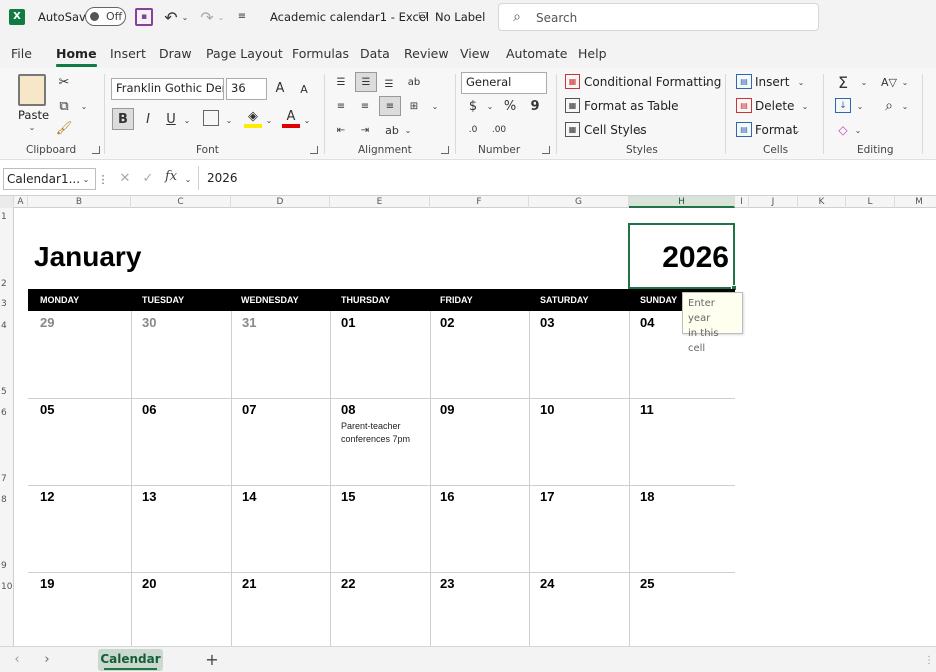 This screenshot has width=936, height=672. What do you see at coordinates (148, 178) in the screenshot?
I see `enter-icon: ✓` at bounding box center [148, 178].